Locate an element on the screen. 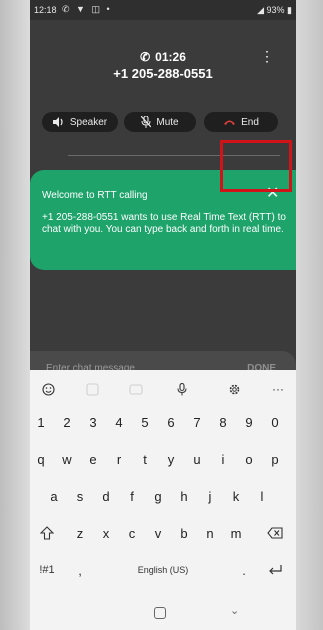 This screenshot has height=630, width=323. battery-percent: 93% is located at coordinates (275, 10).